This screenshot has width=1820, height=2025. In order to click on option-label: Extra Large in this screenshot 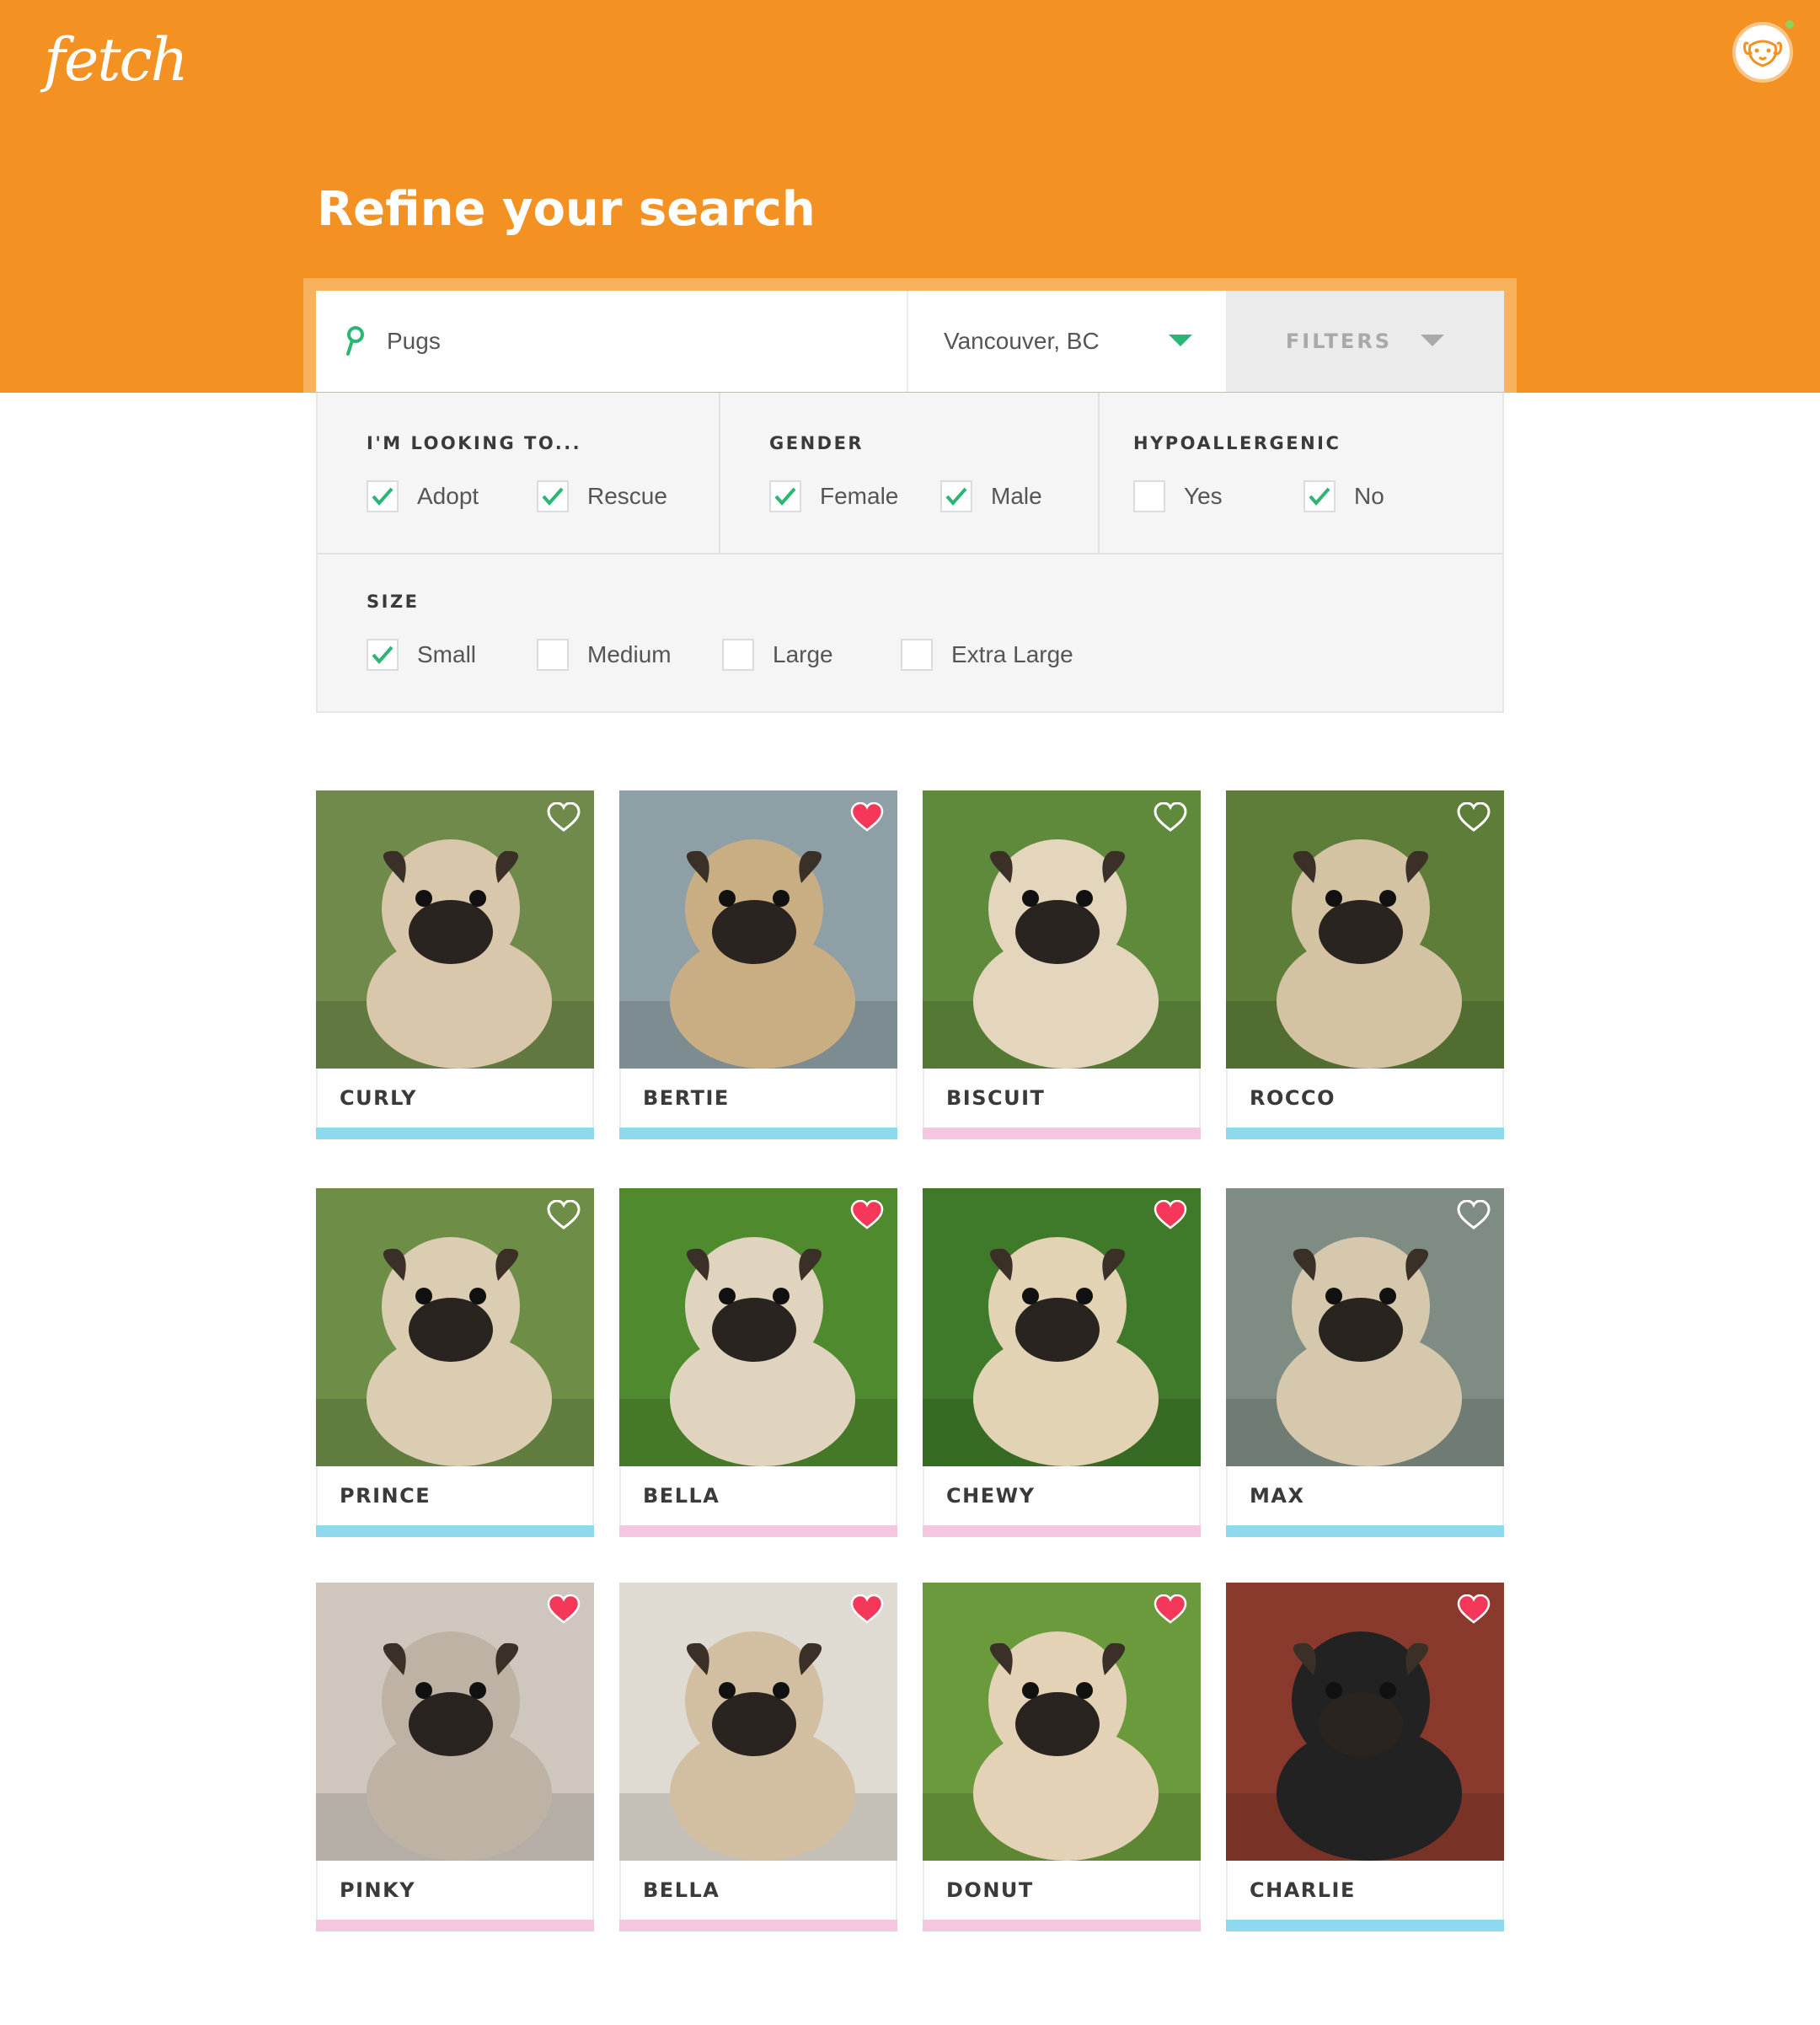, I will do `click(1012, 654)`.